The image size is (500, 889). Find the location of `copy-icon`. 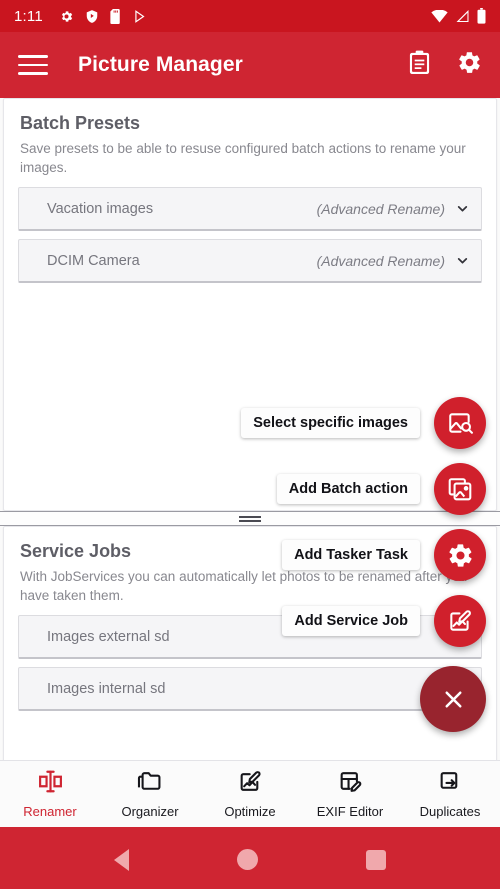

copy-icon is located at coordinates (450, 784).